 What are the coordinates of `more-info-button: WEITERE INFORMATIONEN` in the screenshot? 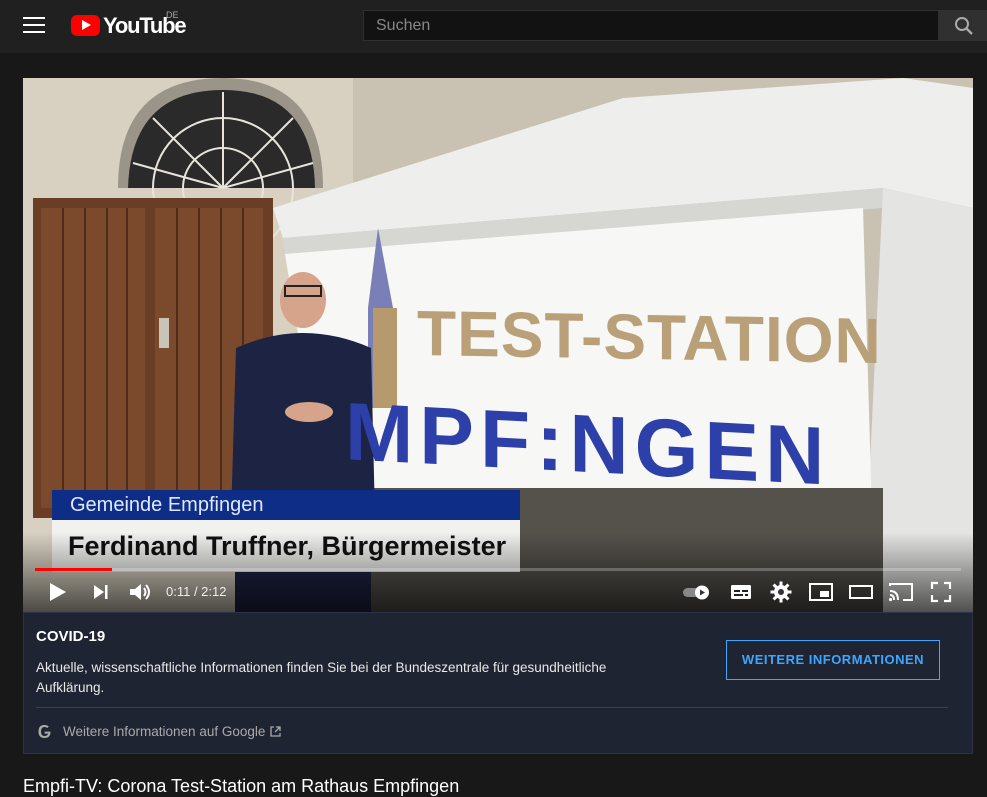 It's located at (833, 660).